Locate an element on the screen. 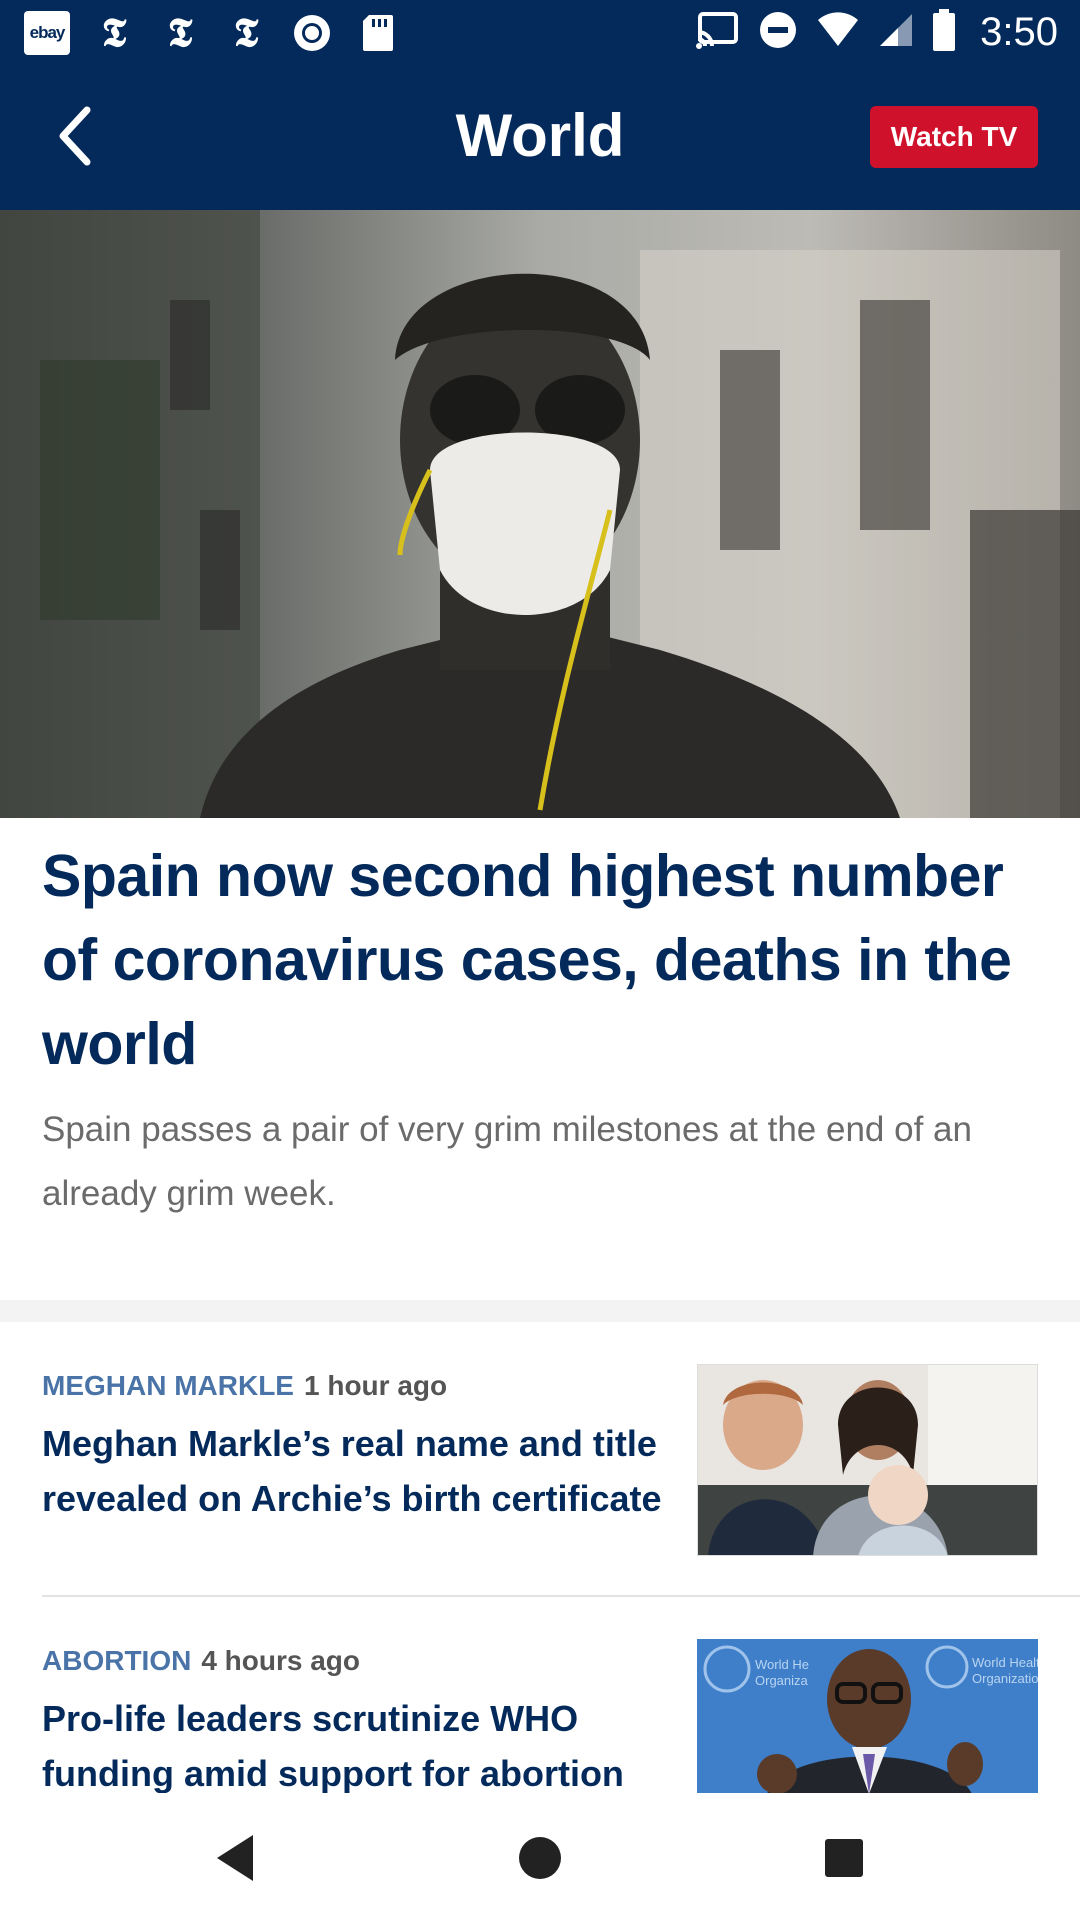 This screenshot has height=1920, width=1080. nav-home-button is located at coordinates (540, 1858).